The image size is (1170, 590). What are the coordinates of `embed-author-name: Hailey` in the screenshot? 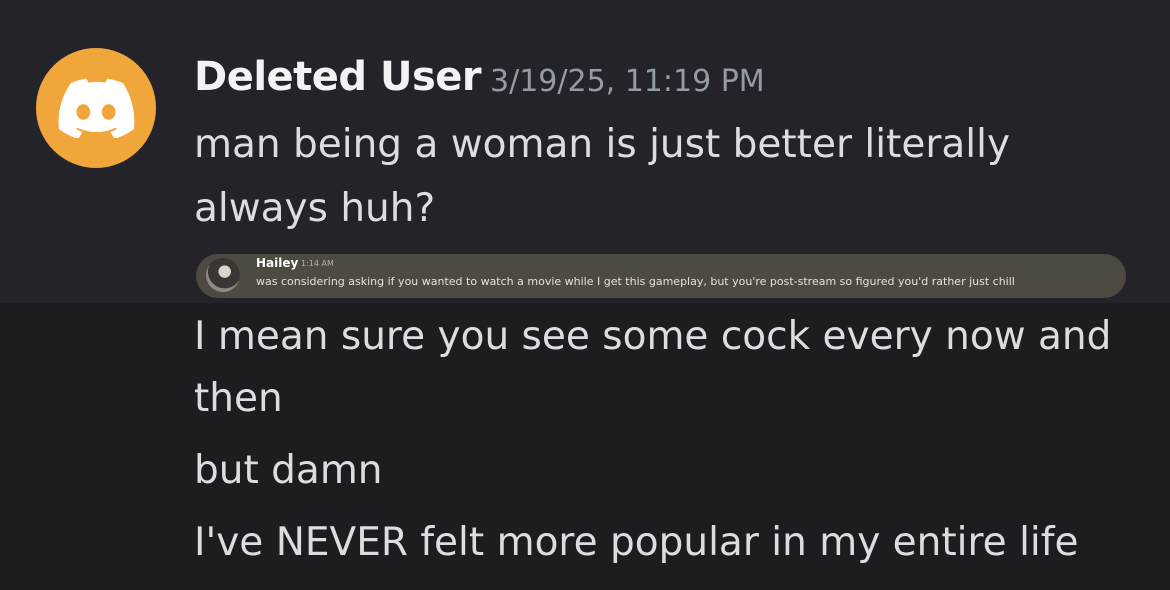 It's located at (277, 263).